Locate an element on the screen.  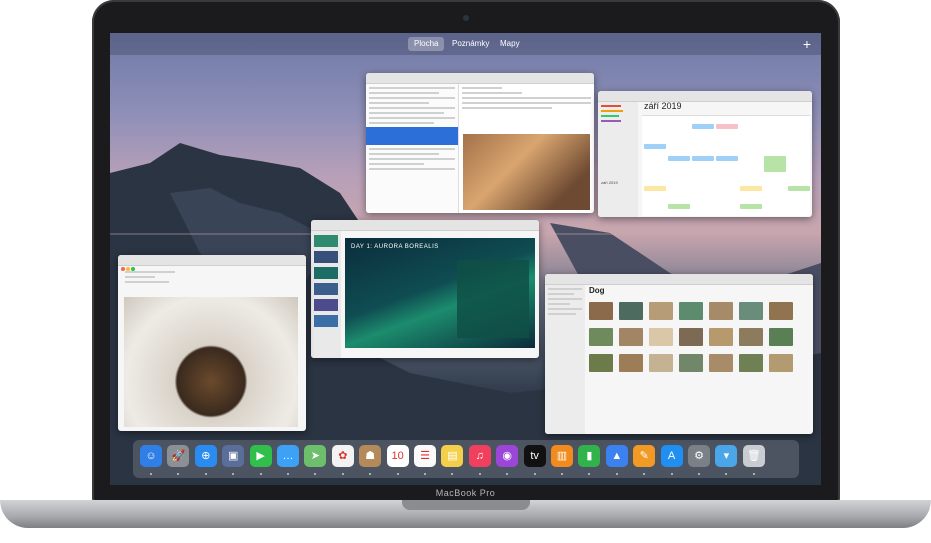
space-tab-plocha: Plocha is located at coordinates (426, 44).